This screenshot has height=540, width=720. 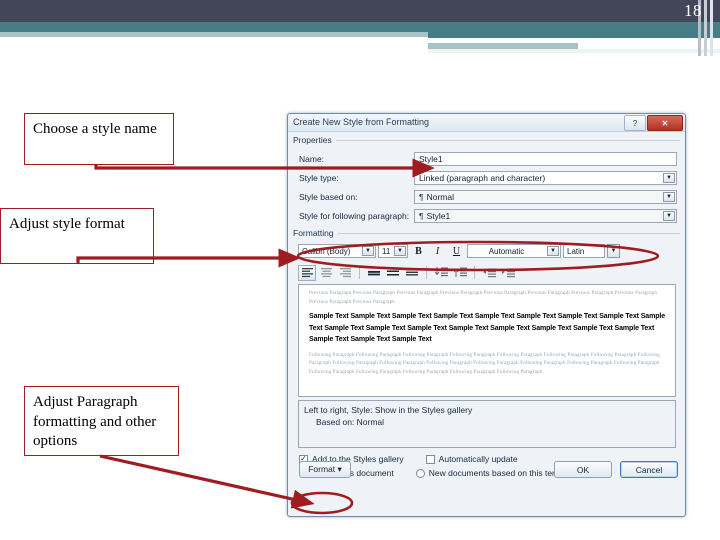 I want to click on decrease-indent-icon, so click(x=489, y=273).